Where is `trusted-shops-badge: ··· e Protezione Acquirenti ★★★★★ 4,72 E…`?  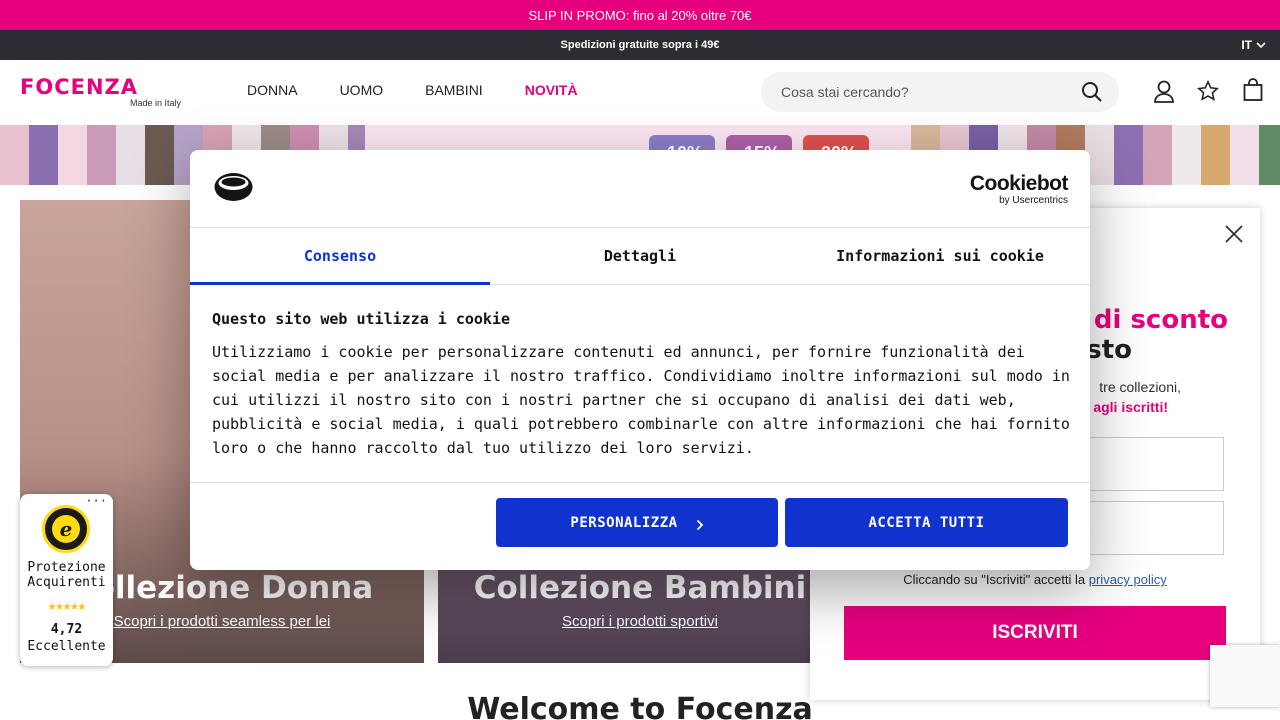 trusted-shops-badge: ··· e Protezione Acquirenti ★★★★★ 4,72 E… is located at coordinates (66, 580).